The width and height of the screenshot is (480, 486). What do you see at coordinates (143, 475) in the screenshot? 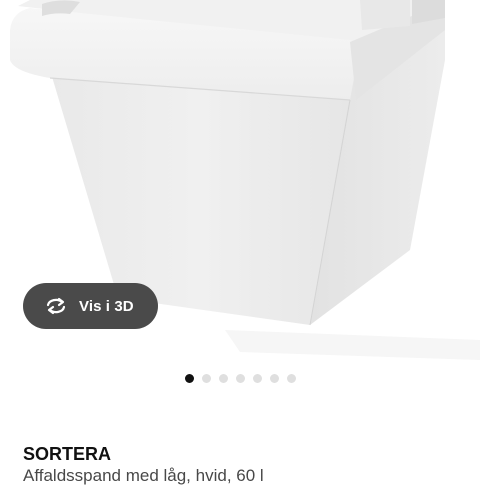
I see `product-description: Affaldsspand med låg, hvid, 60 l` at bounding box center [143, 475].